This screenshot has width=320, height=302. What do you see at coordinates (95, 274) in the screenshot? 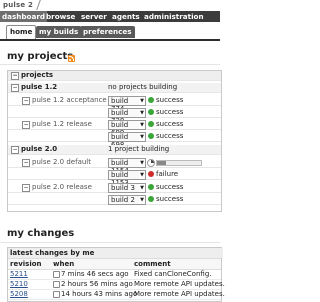
I see `change-time: 7 mins 46 secs ago` at bounding box center [95, 274].